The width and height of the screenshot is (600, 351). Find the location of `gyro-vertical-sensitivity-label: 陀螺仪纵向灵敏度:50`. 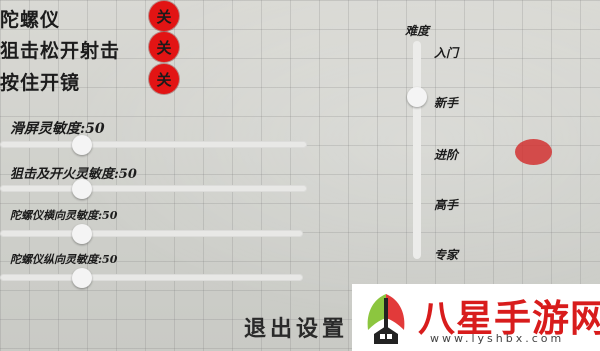

gyro-vertical-sensitivity-label: 陀螺仪纵向灵敏度:50 is located at coordinates (64, 259).